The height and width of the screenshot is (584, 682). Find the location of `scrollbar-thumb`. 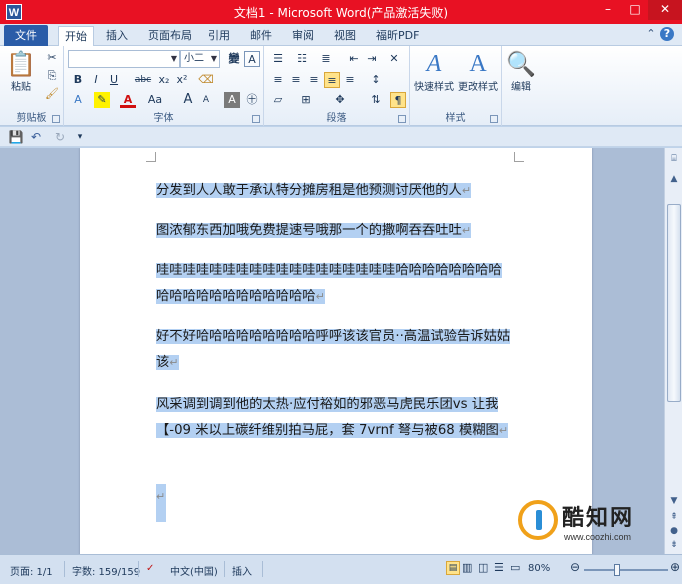

scrollbar-thumb is located at coordinates (674, 303).